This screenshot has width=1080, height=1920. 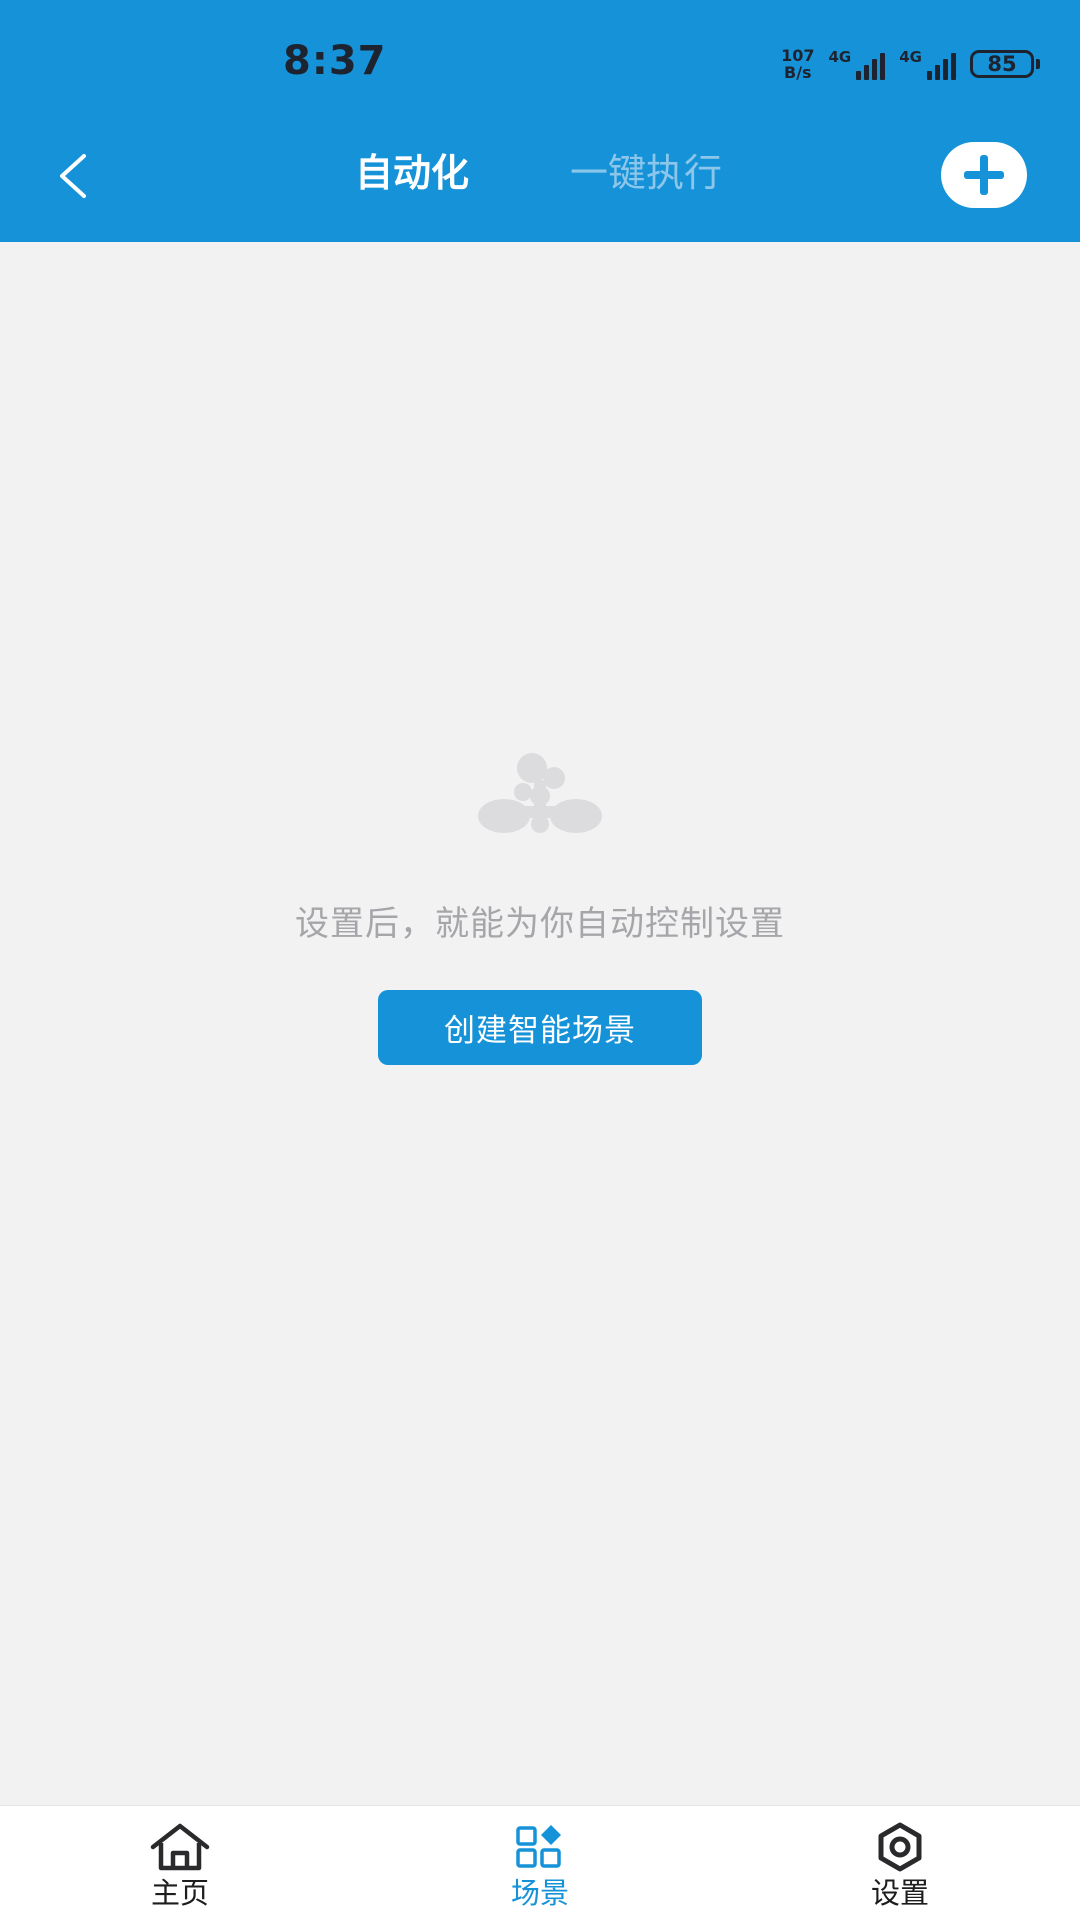 I want to click on bottom-nav: 主页 场景 设置, so click(x=540, y=1862).